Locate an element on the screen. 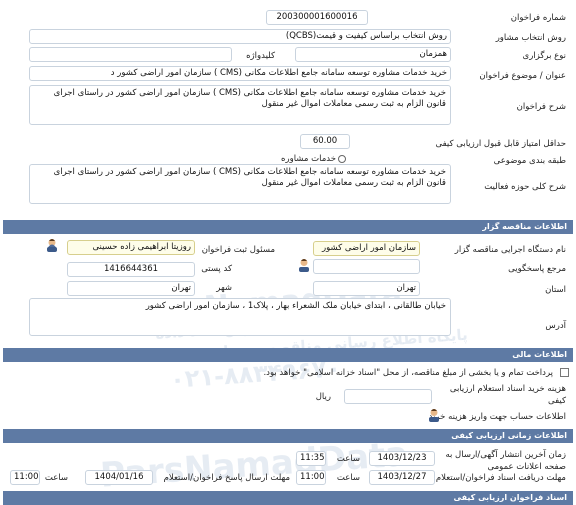 This screenshot has height=505, width=576. postal-label: کد پستی is located at coordinates (216, 269).